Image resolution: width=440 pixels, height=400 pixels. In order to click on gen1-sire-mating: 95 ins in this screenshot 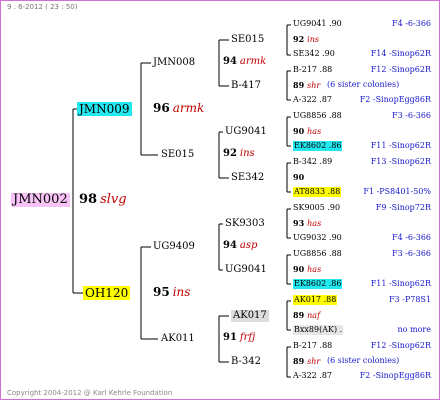, I will do `click(172, 292)`.